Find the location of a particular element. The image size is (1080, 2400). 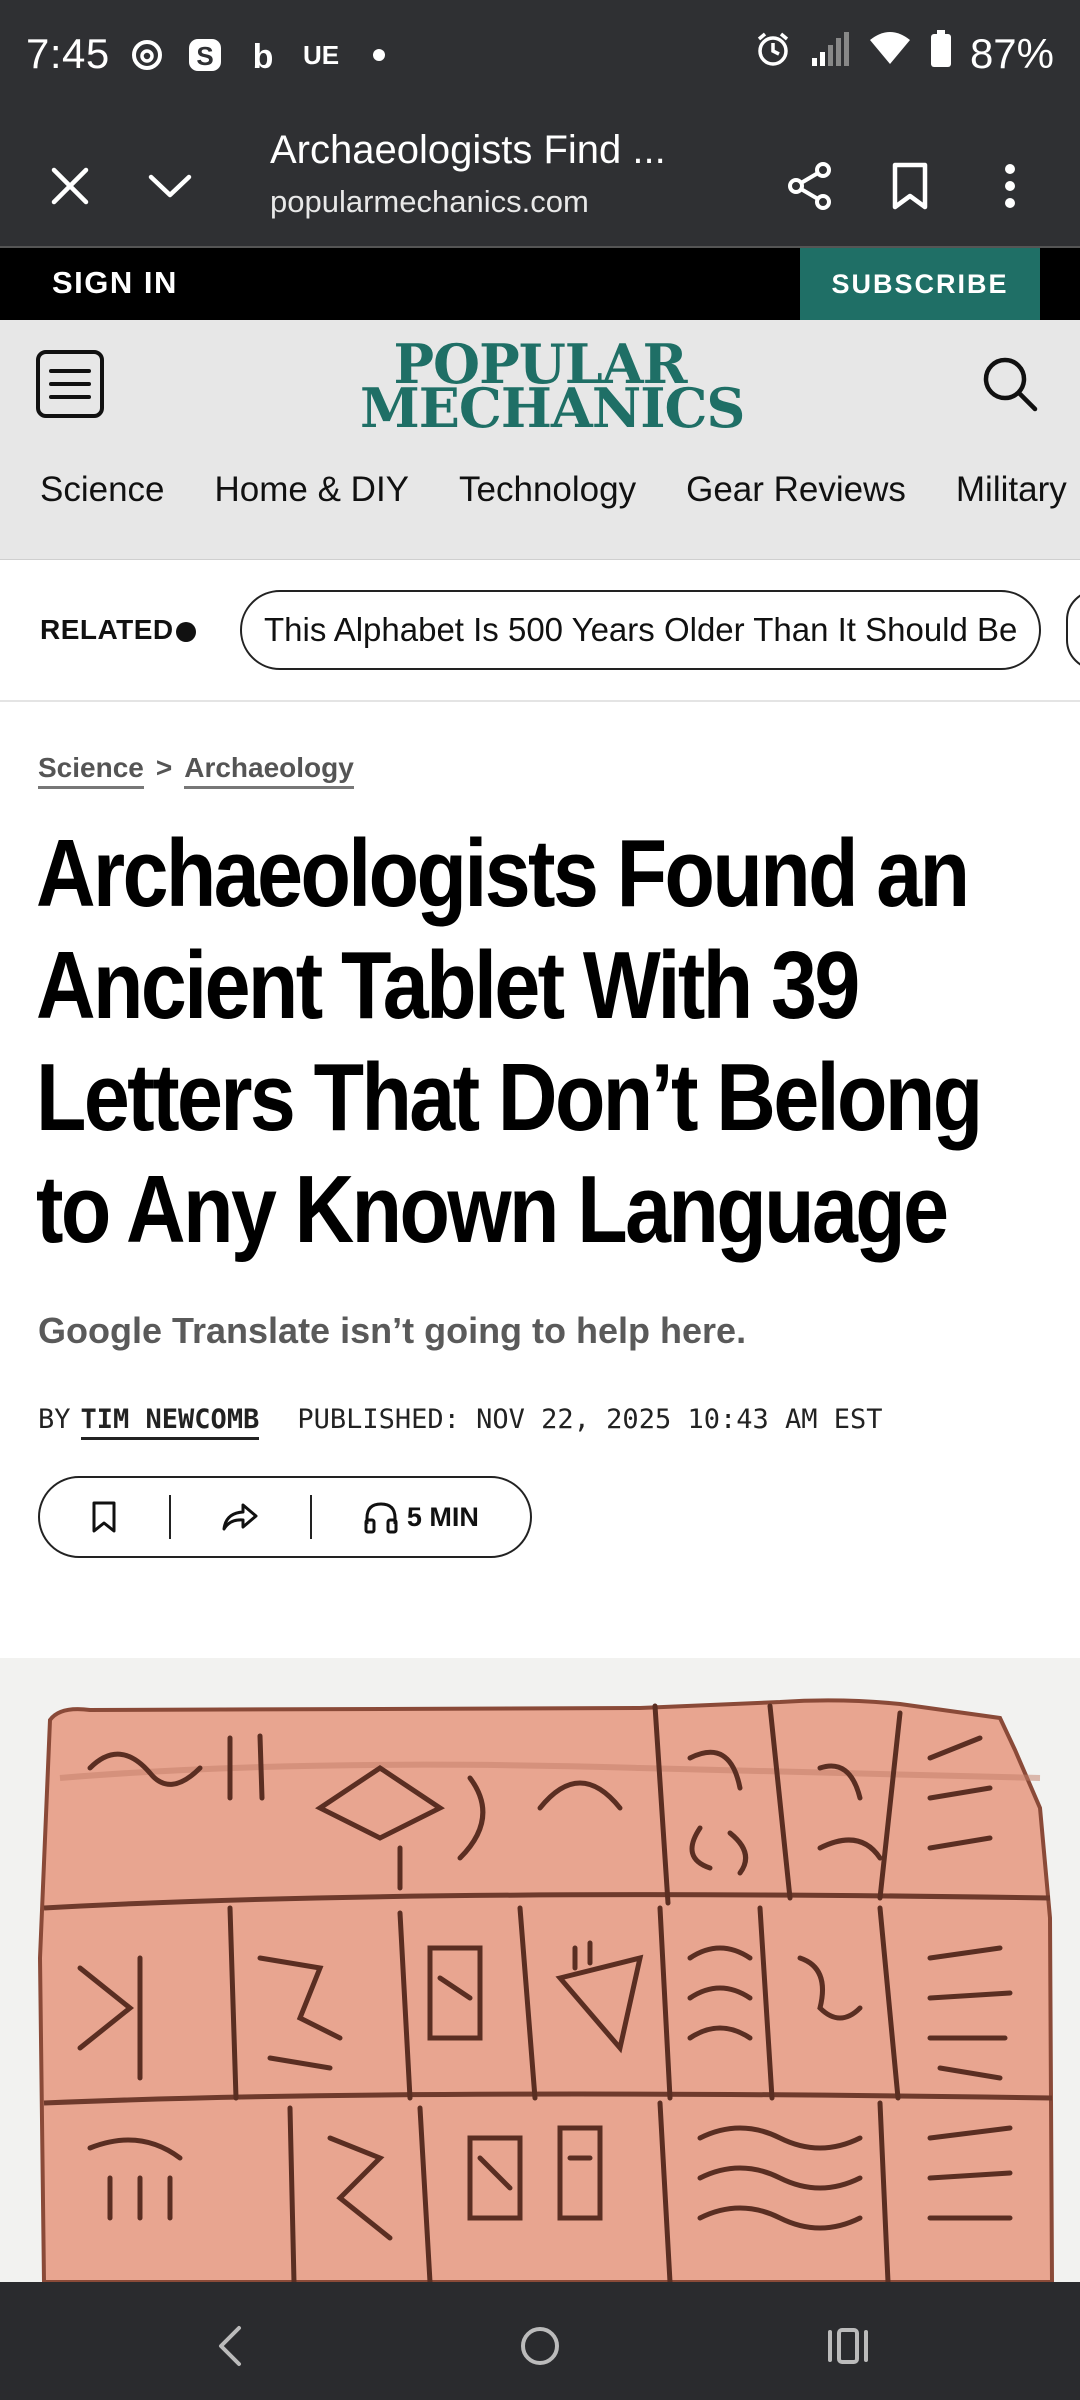

status-right: 87% is located at coordinates (904, 54).